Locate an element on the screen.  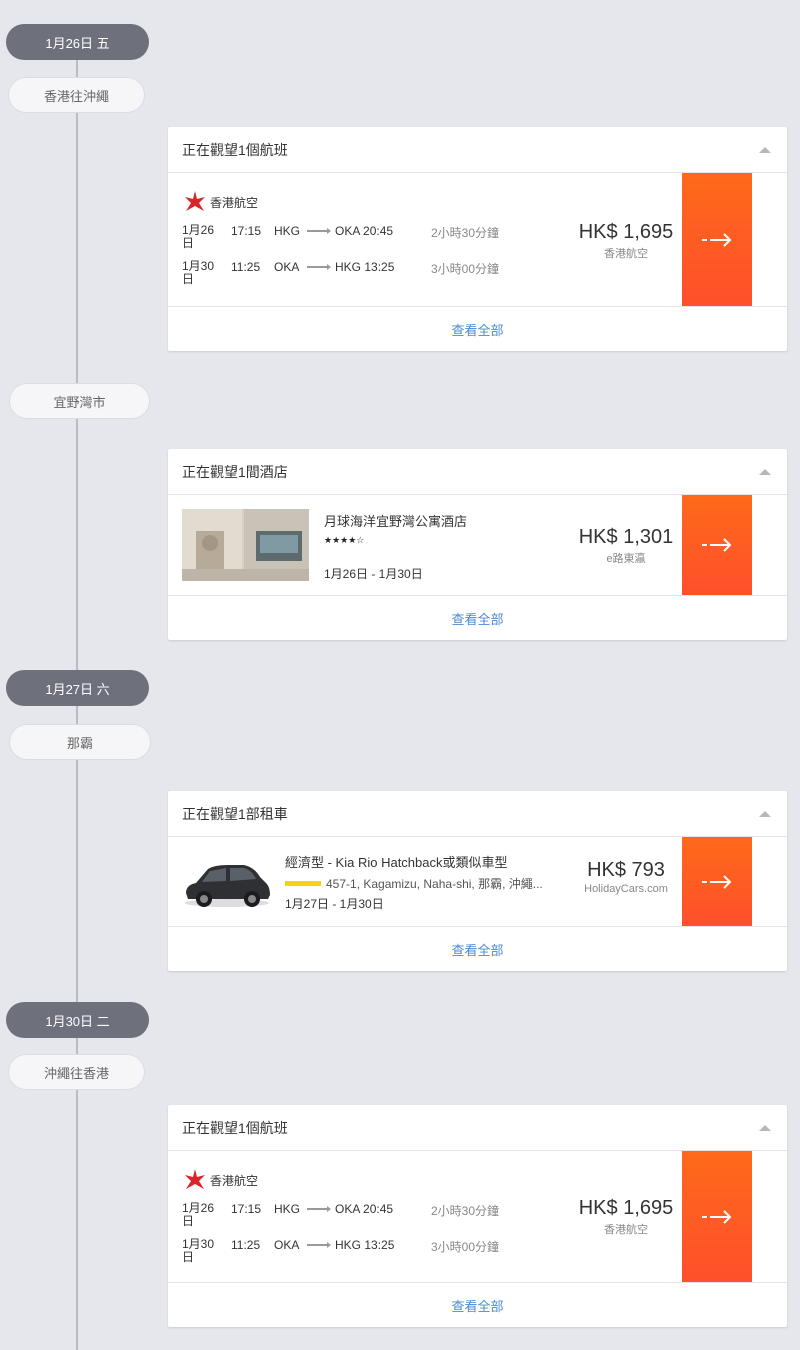
card-header: 正在觀望1部租車 is located at coordinates (477, 814).